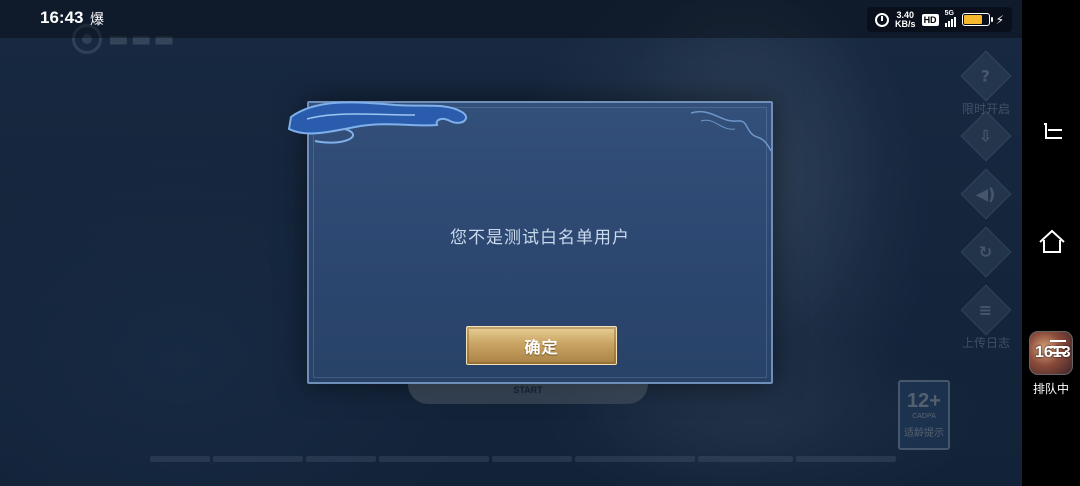 The image size is (1080, 486). Describe the element at coordinates (999, 19) in the screenshot. I see `charging-icon: ⚡` at that location.